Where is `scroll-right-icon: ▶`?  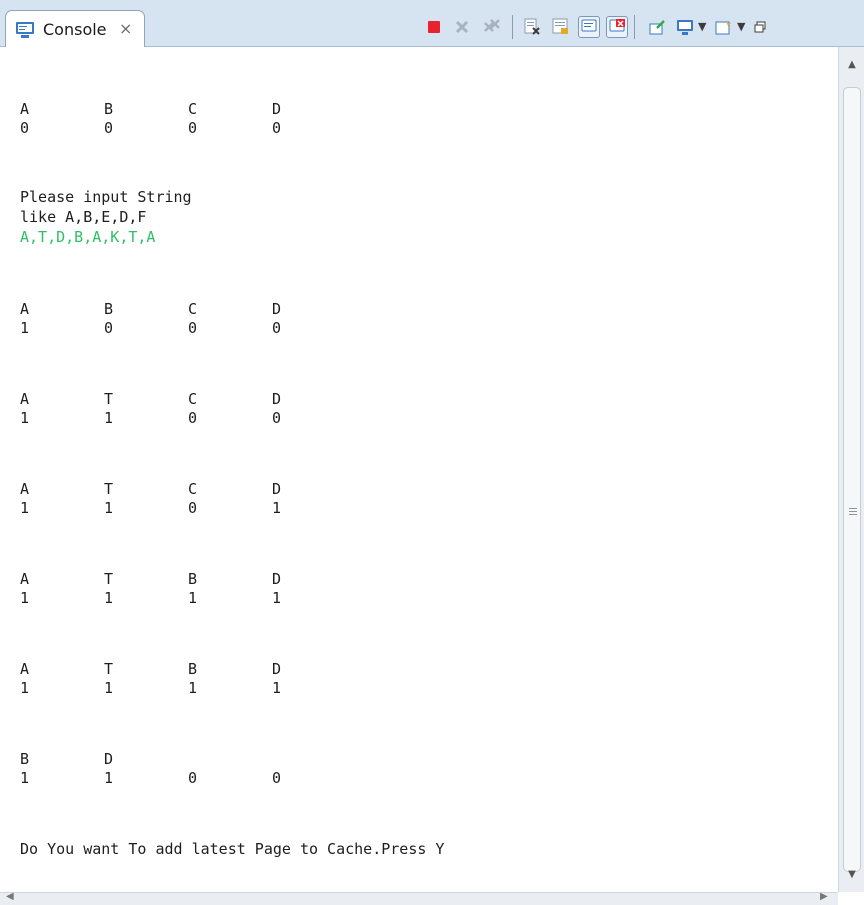 scroll-right-icon: ▶ is located at coordinates (824, 896).